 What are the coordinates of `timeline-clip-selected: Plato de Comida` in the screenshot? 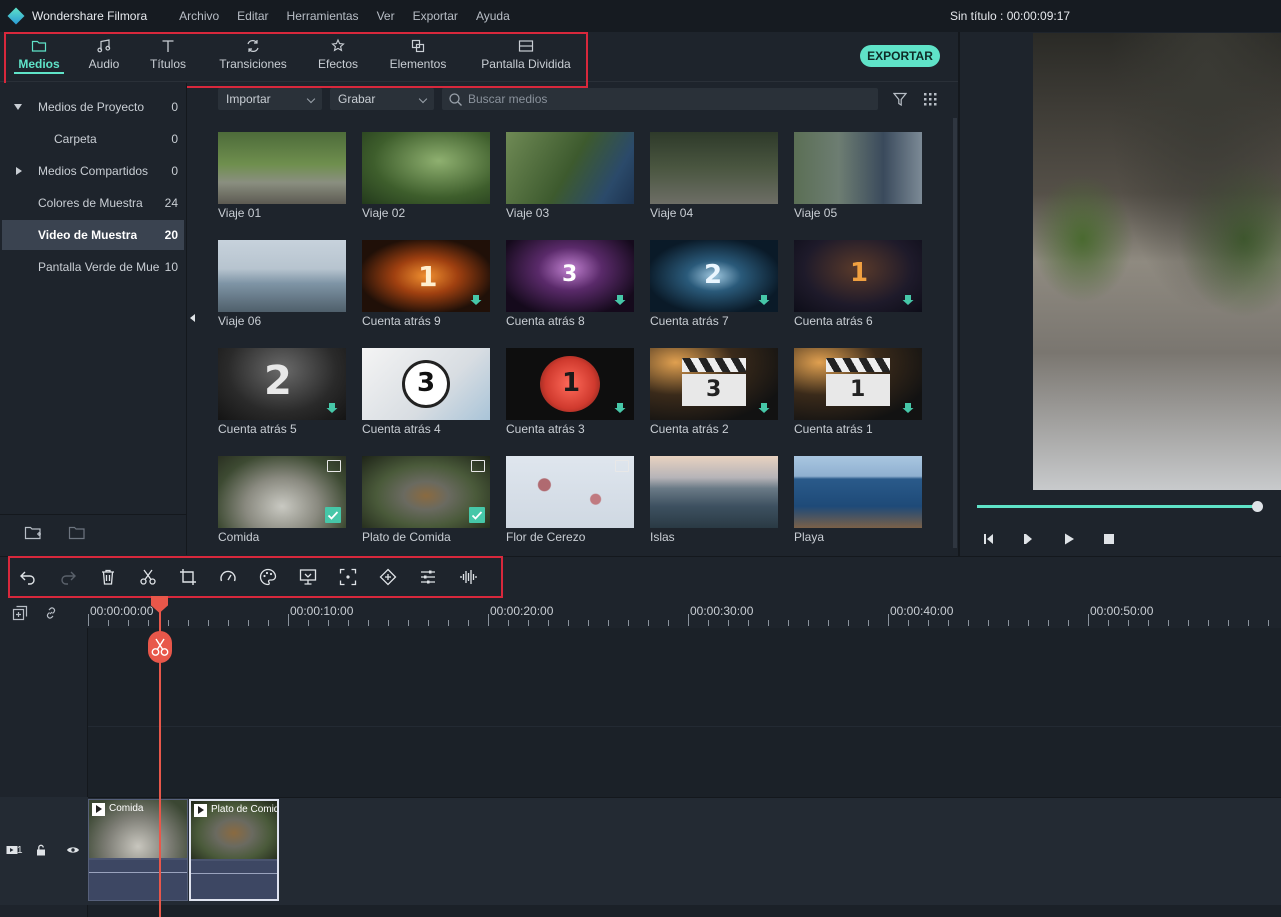 It's located at (234, 850).